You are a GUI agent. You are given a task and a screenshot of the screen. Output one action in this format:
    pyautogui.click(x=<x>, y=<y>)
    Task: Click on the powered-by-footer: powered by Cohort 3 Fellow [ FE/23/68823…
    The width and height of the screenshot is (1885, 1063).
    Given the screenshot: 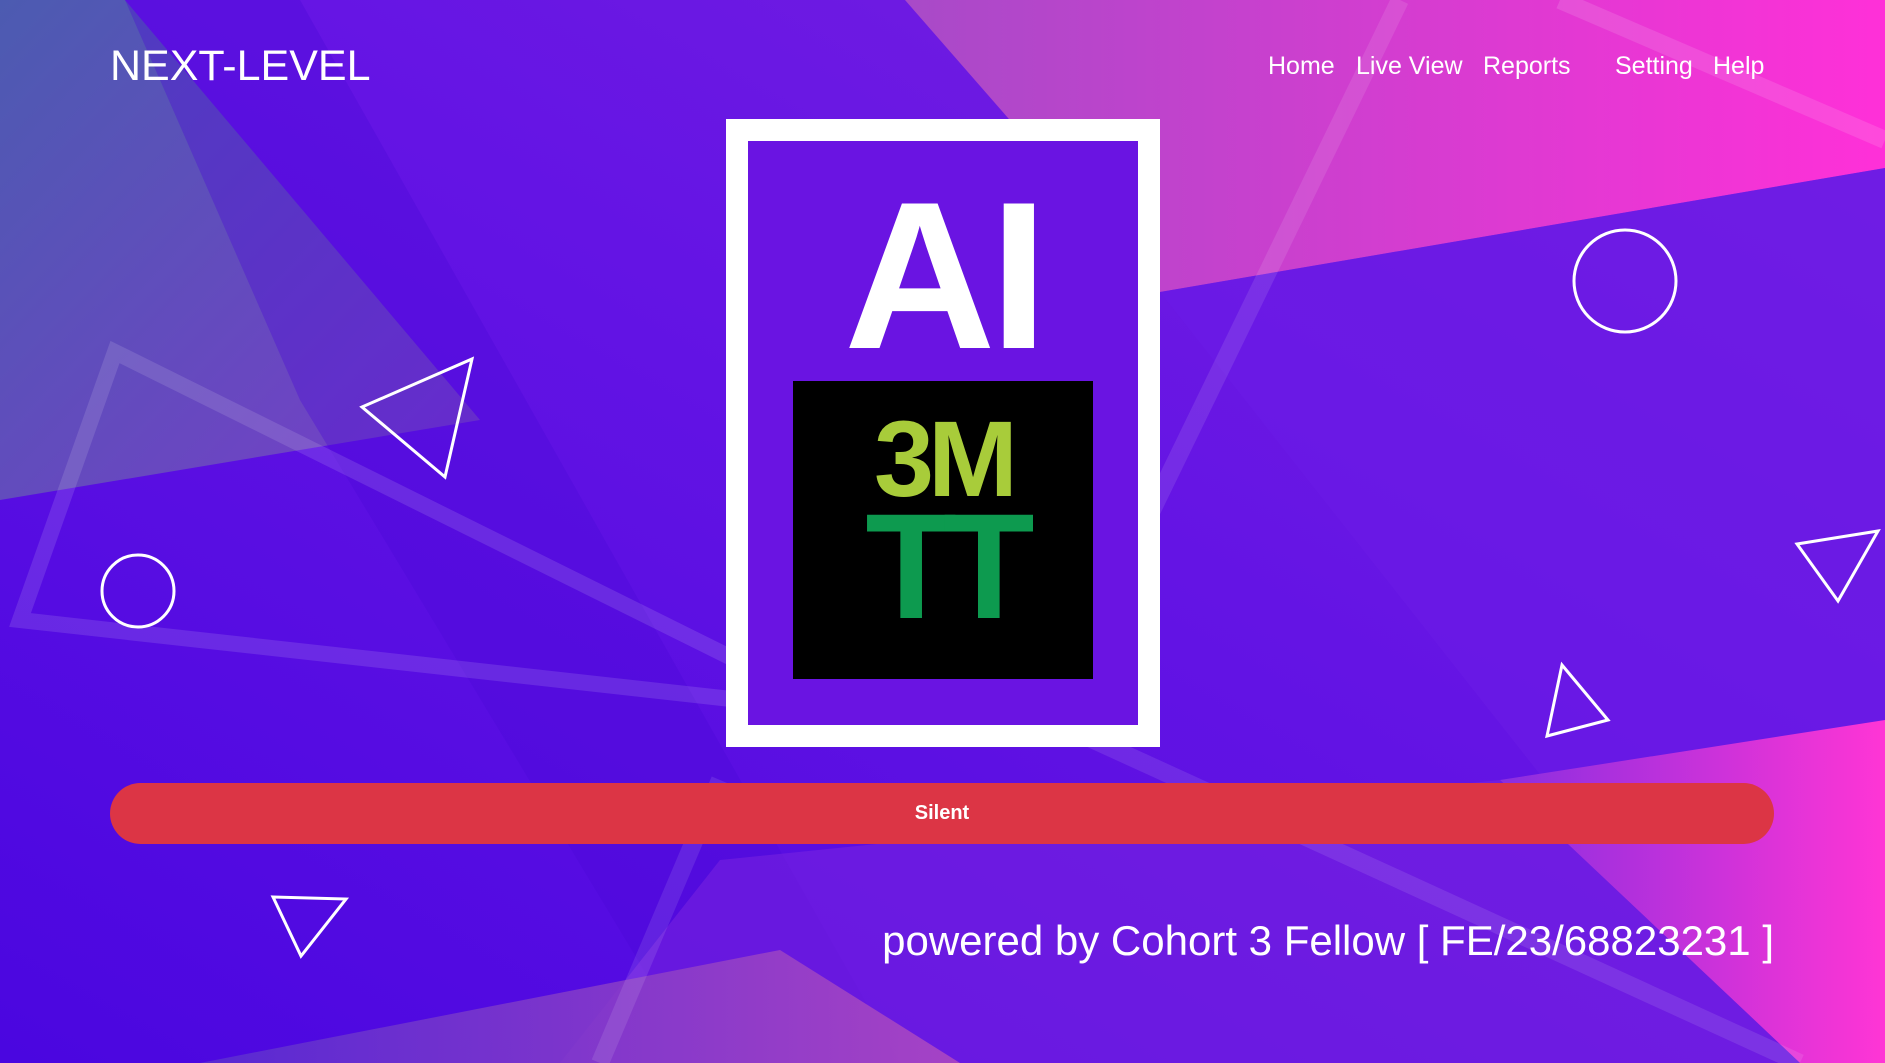 What is the action you would take?
    pyautogui.click(x=1328, y=940)
    